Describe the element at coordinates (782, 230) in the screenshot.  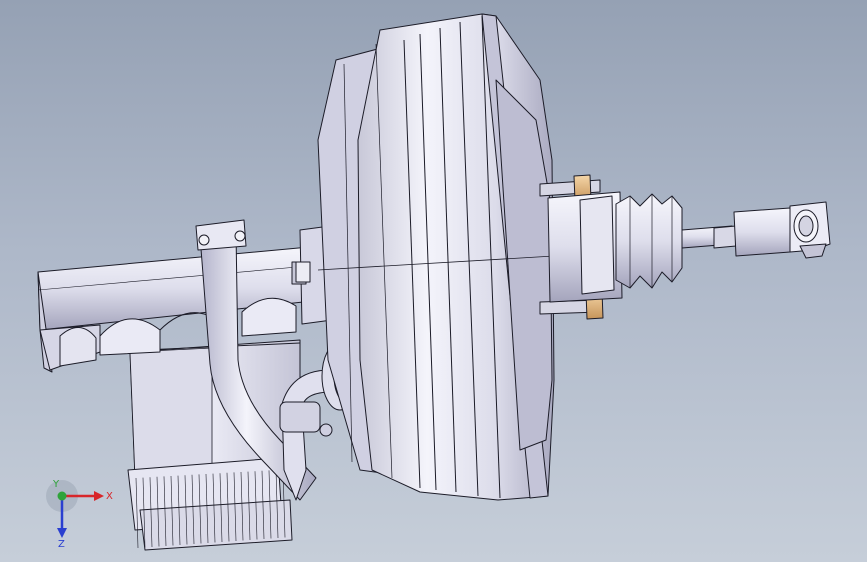
I see `clevis-fork` at that location.